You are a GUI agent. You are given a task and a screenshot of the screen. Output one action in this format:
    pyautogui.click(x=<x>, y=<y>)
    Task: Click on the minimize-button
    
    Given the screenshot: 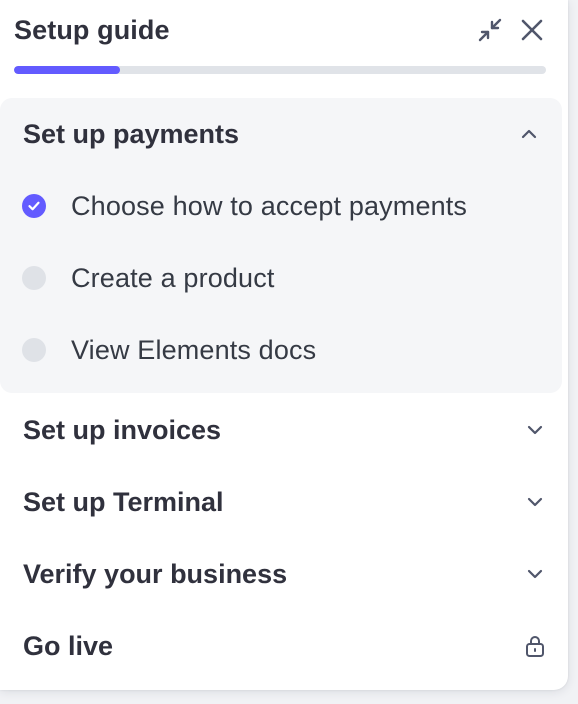 What is the action you would take?
    pyautogui.click(x=490, y=30)
    